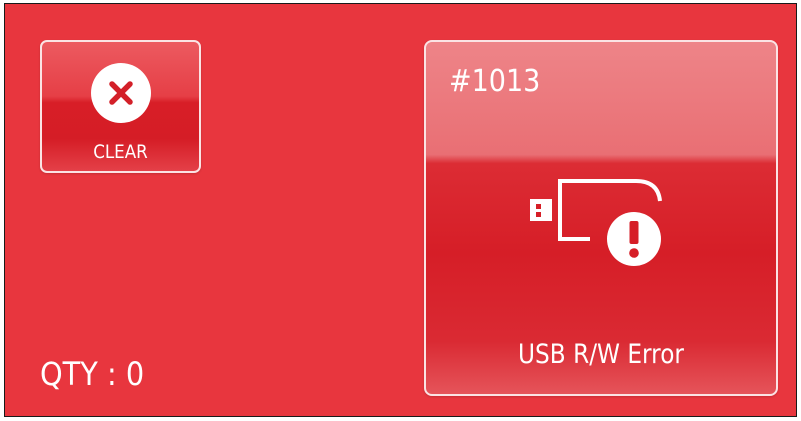  I want to click on usb-error-icon, so click(596, 222).